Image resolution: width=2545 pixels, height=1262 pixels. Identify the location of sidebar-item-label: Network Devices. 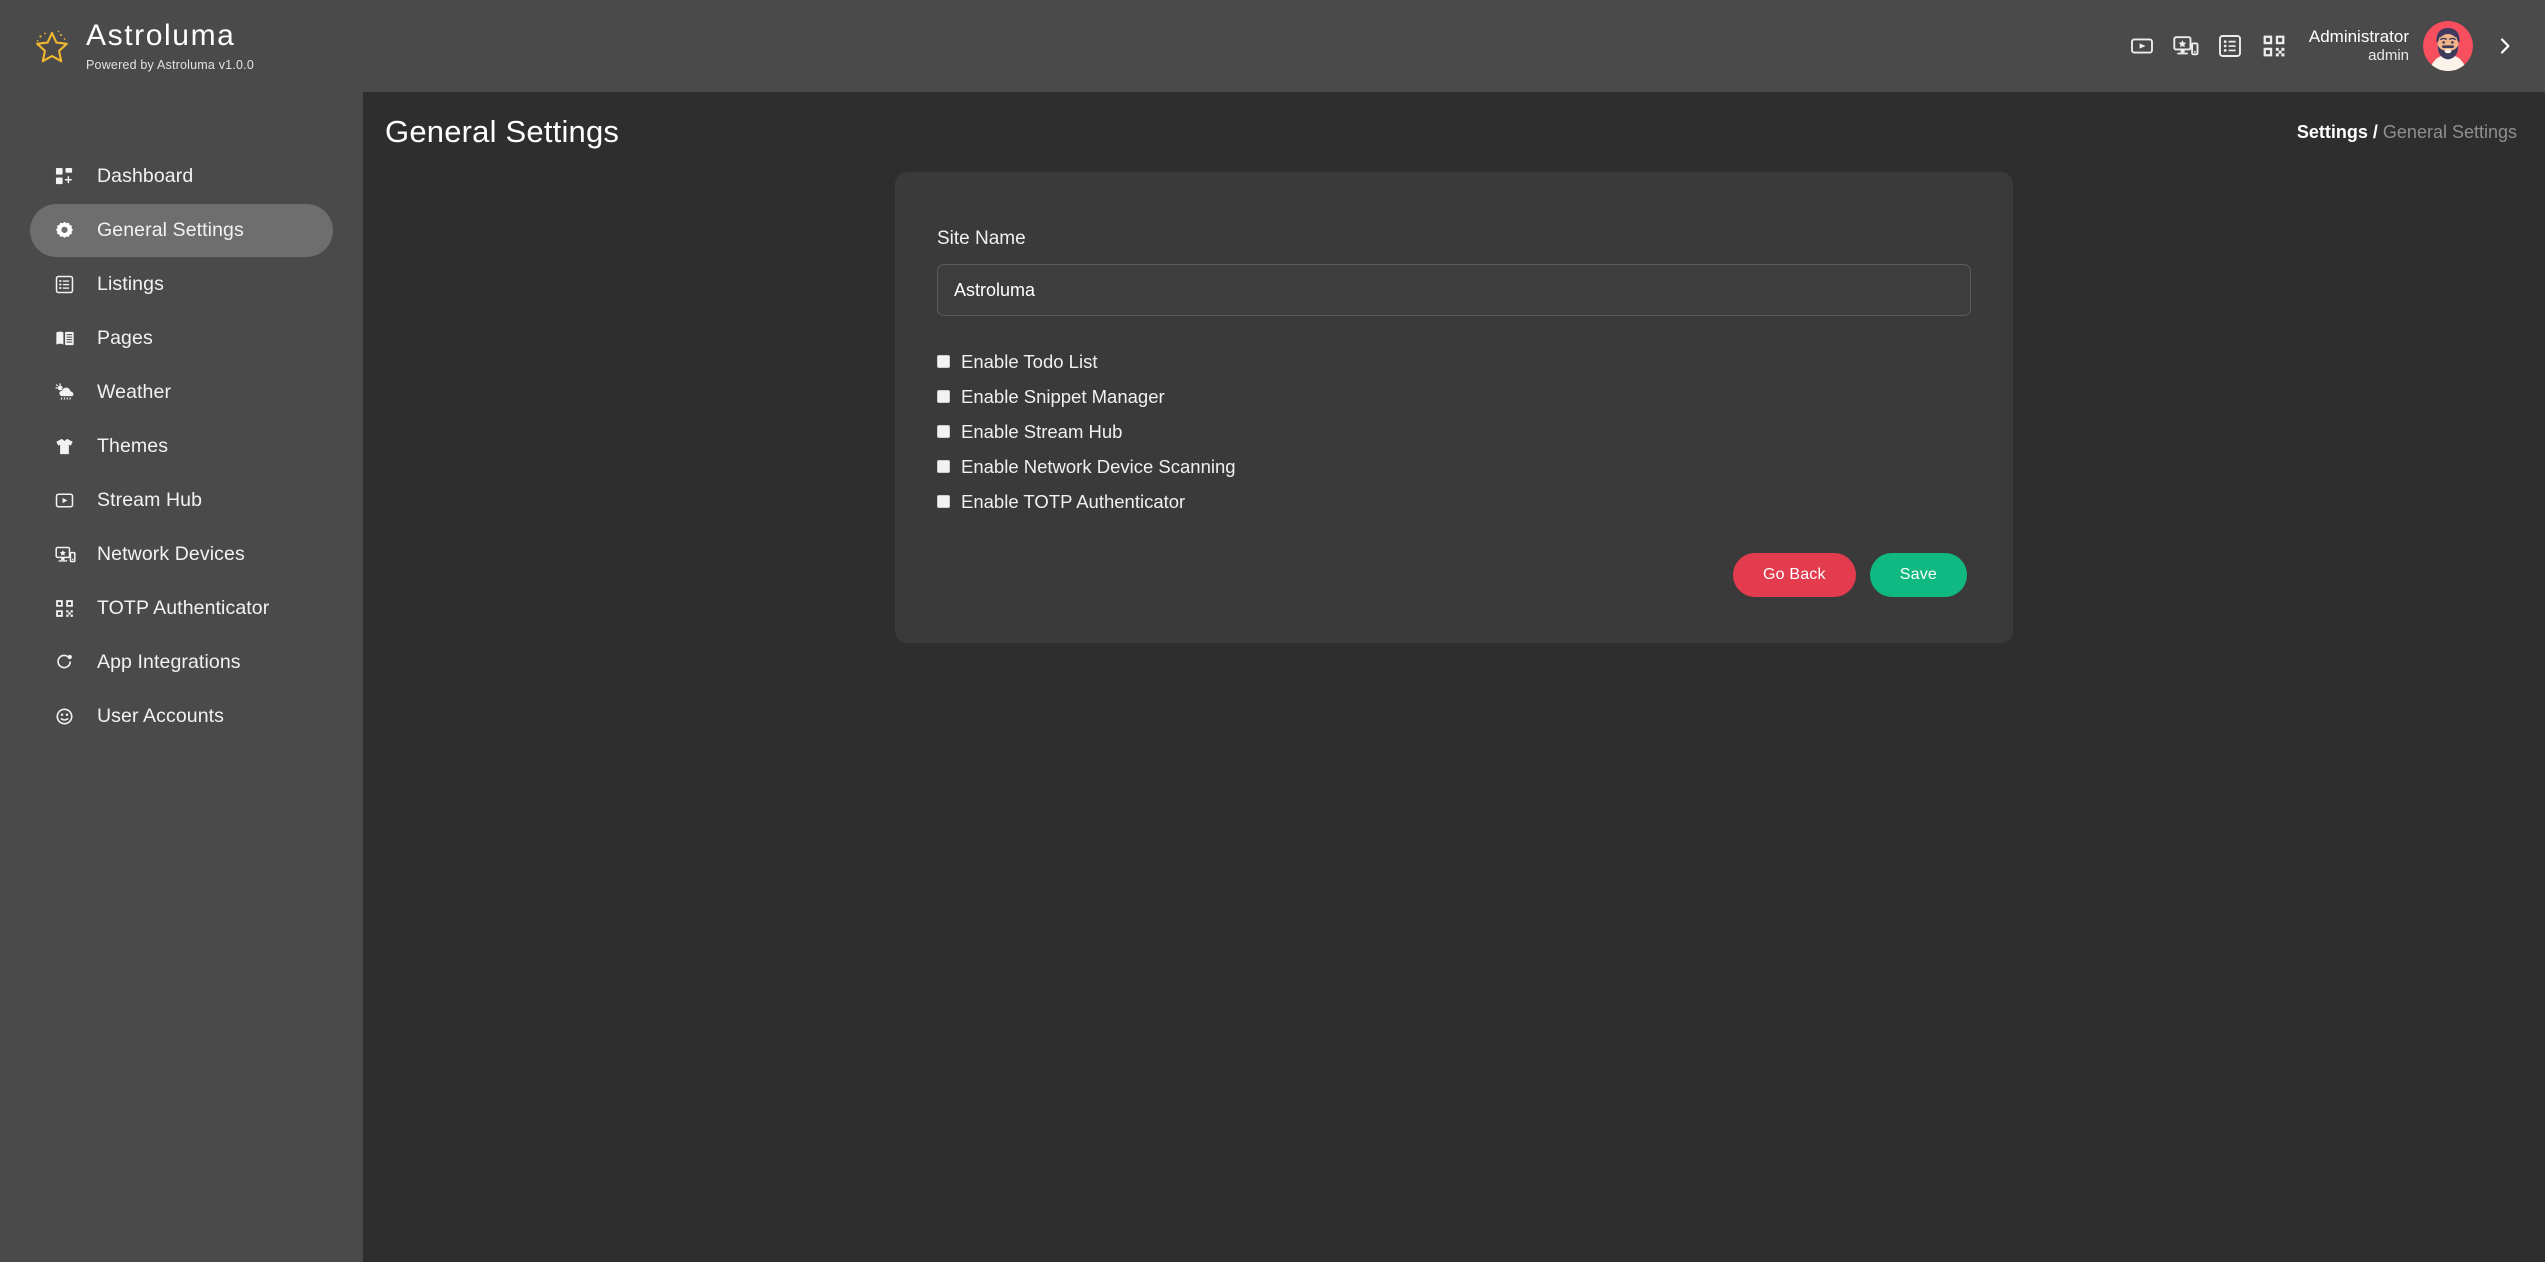
(171, 553).